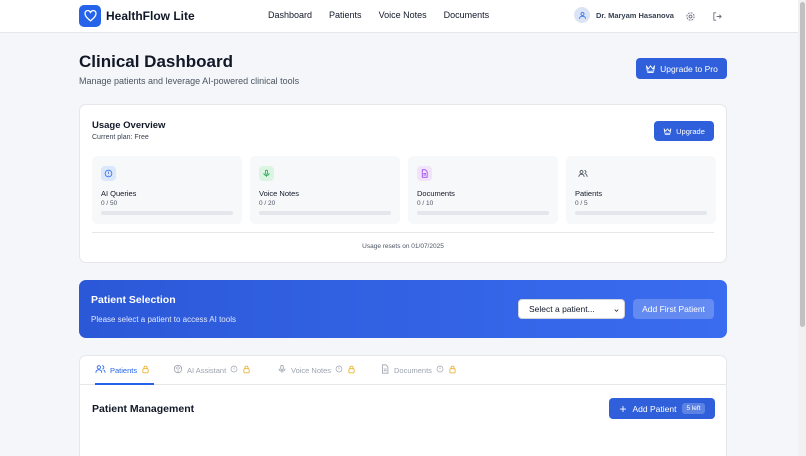 This screenshot has height=456, width=806. What do you see at coordinates (582, 15) in the screenshot?
I see `user-avatar-icon` at bounding box center [582, 15].